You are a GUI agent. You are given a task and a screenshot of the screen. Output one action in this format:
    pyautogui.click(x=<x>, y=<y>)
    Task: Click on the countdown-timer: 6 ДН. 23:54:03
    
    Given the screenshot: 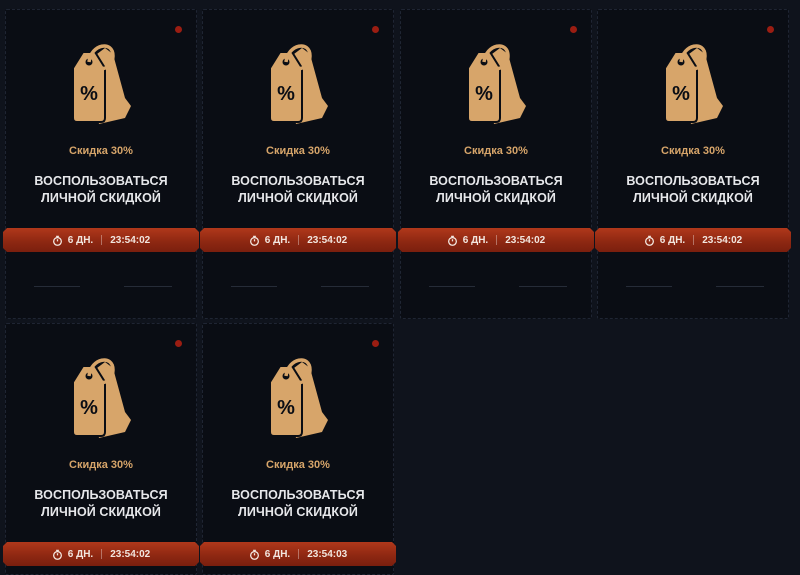 What is the action you would take?
    pyautogui.click(x=298, y=554)
    